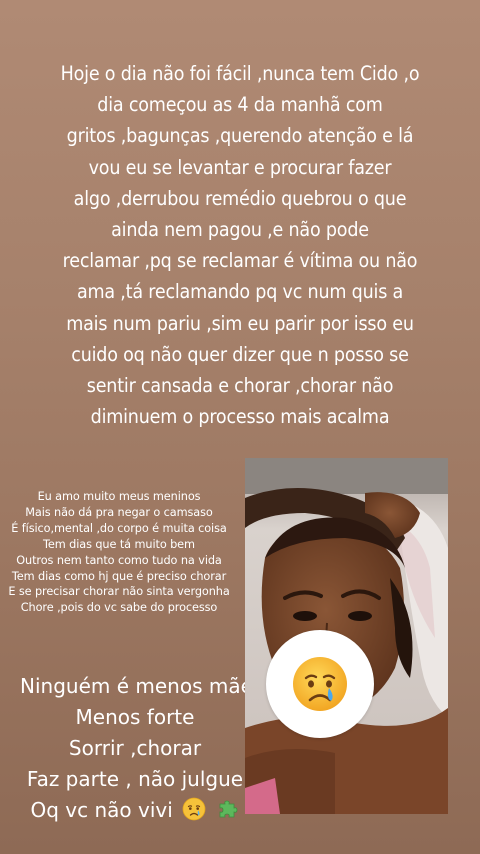 This screenshot has width=480, height=854. Describe the element at coordinates (119, 528) in the screenshot. I see `poem-line: É físico,mental ,do corpo é muita coisa` at that location.